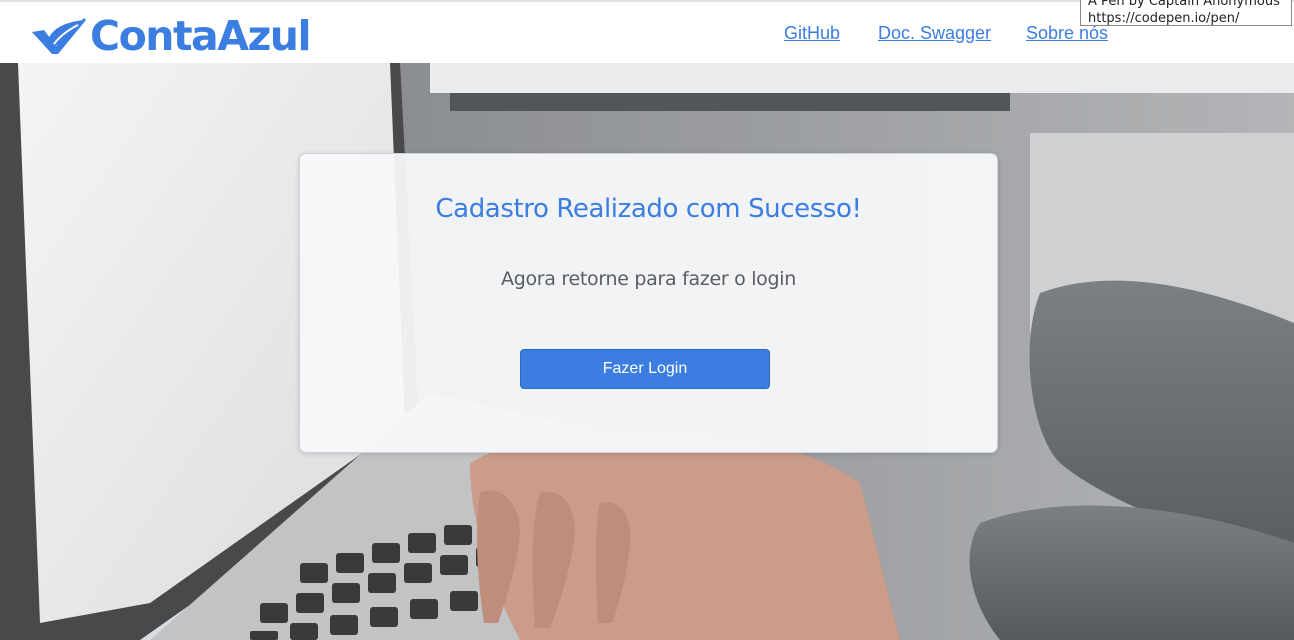 The width and height of the screenshot is (1294, 640). Describe the element at coordinates (1184, 4) in the screenshot. I see `tooltip-line-1: A Pen by Captain Anonymous` at that location.